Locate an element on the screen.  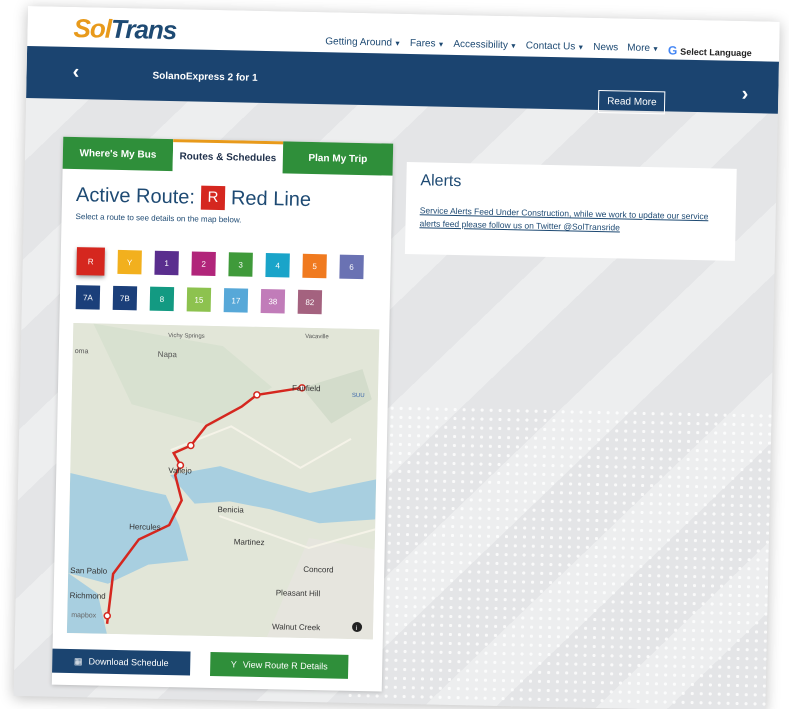
route-badge: R is located at coordinates (213, 198).